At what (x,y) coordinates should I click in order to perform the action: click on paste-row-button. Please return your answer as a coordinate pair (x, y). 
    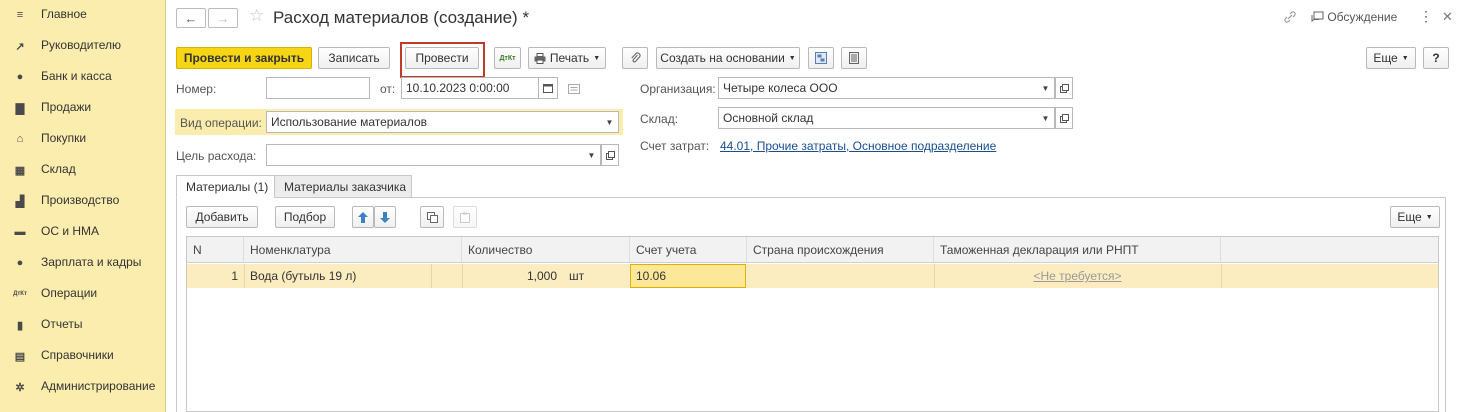
    Looking at the image, I should click on (465, 217).